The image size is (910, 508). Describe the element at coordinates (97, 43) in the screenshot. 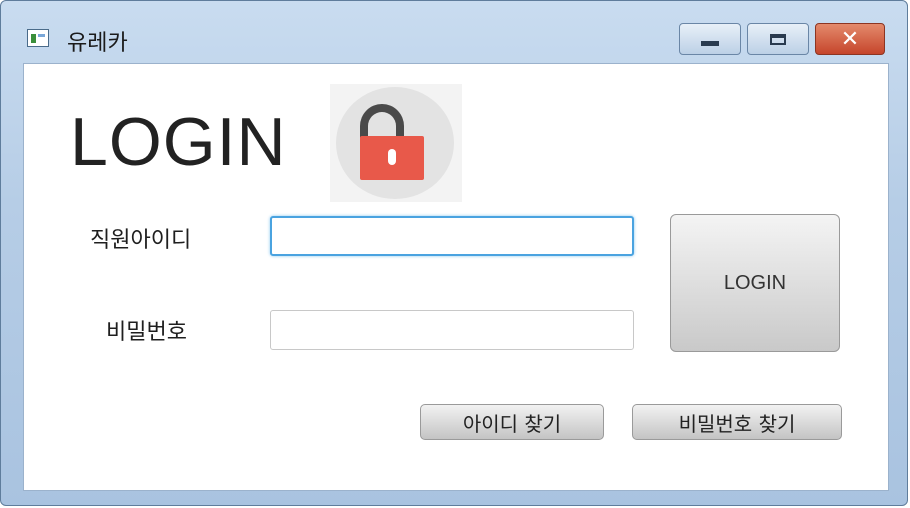

I see `window-title: 유레카` at that location.